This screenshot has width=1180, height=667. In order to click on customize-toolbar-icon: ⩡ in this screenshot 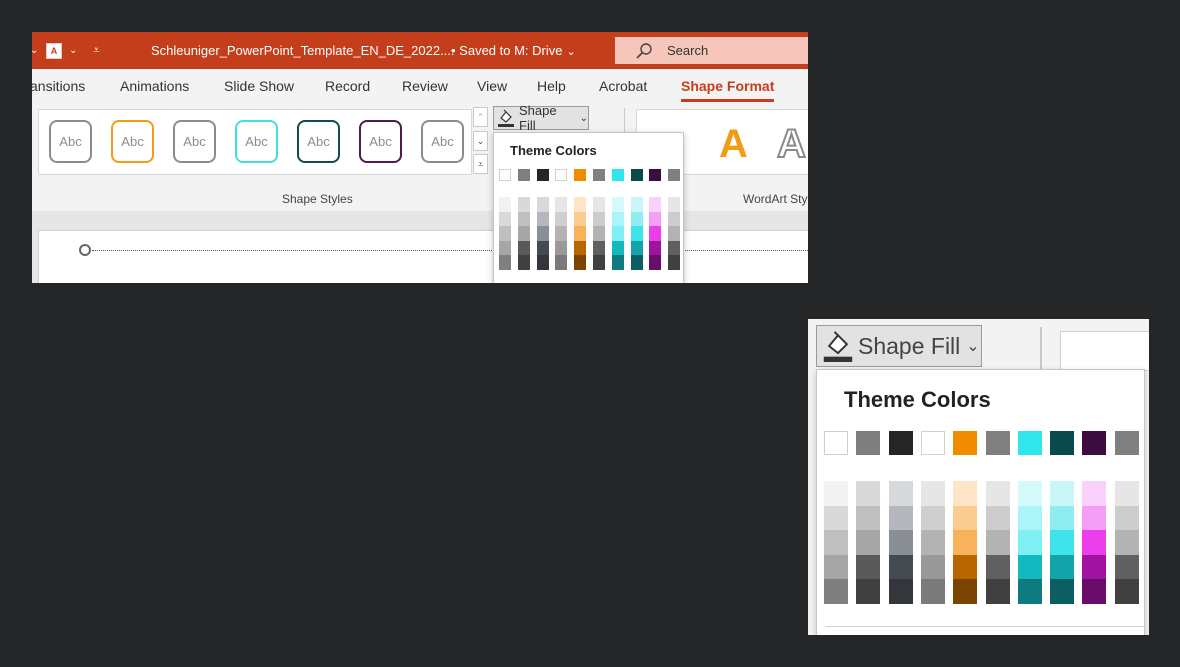, I will do `click(96, 50)`.